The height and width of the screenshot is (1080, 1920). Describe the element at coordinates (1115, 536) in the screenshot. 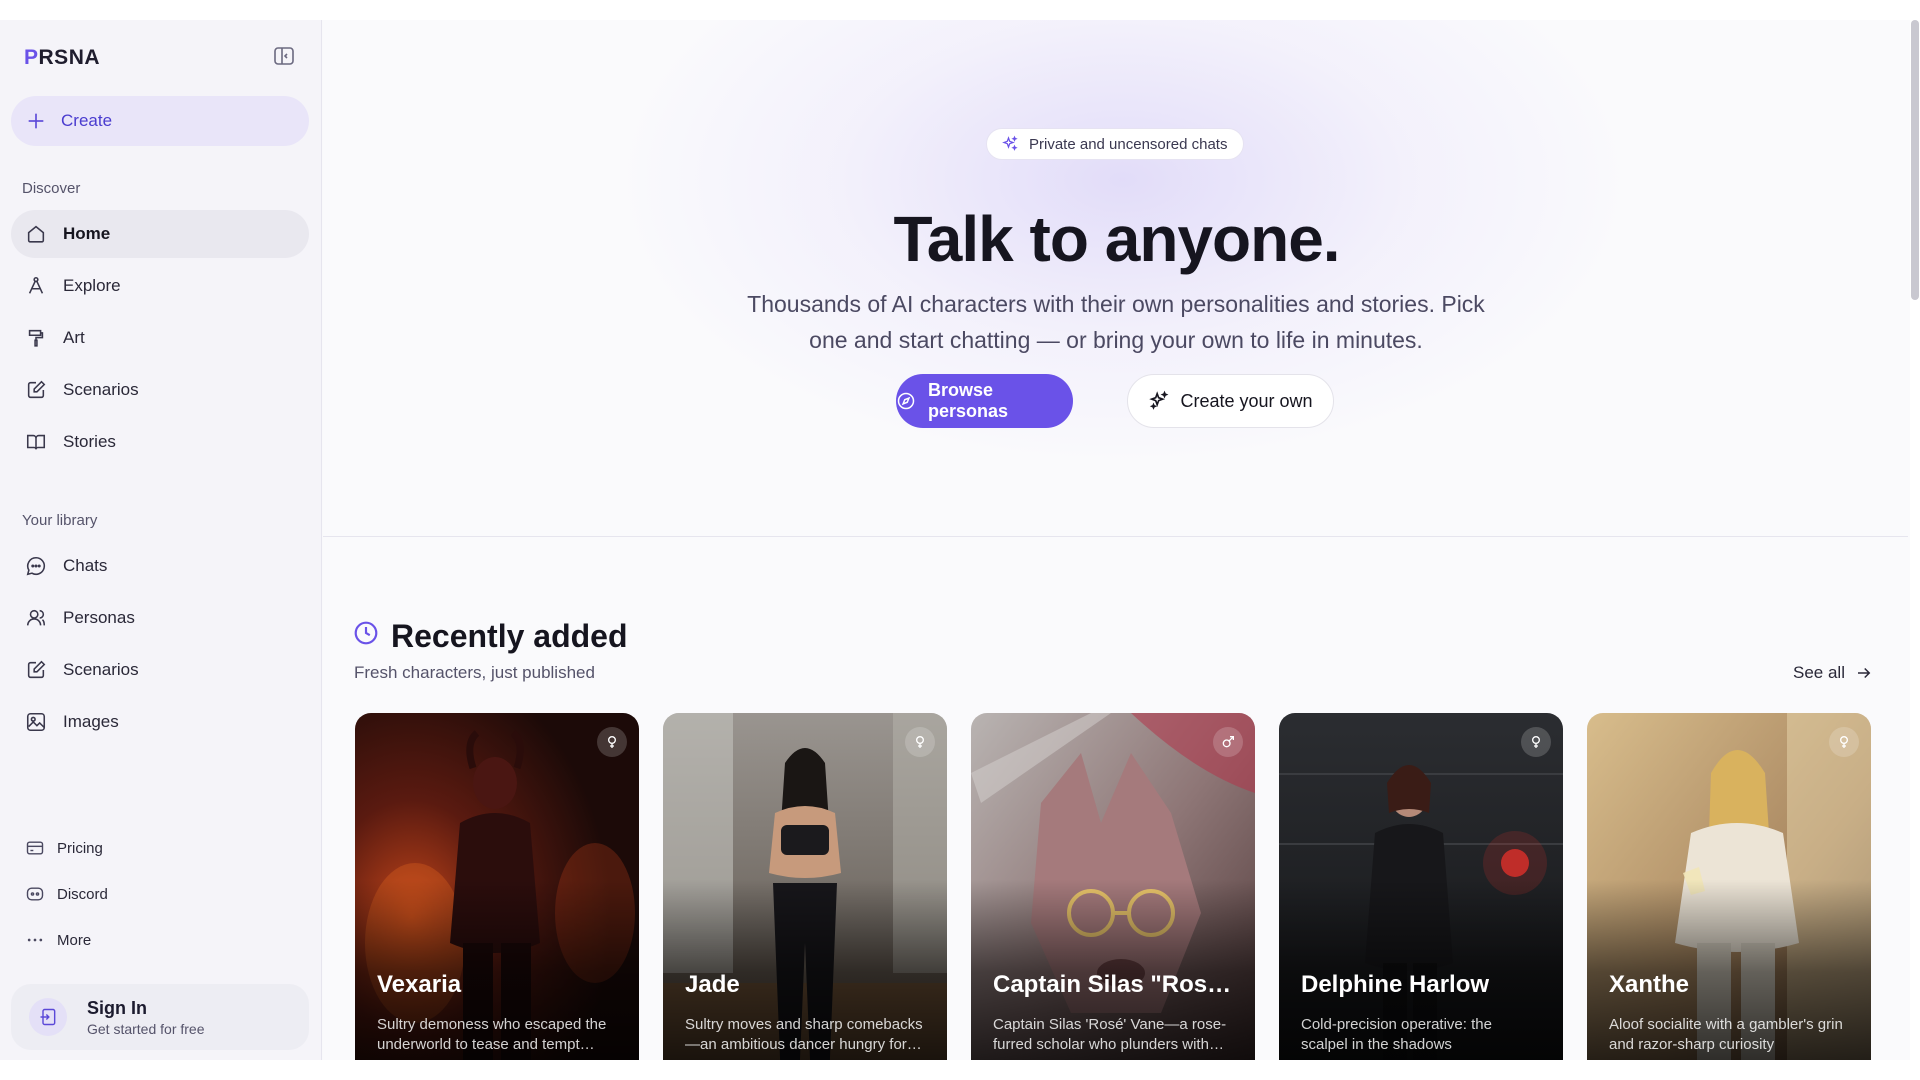

I see `section-divider` at that location.